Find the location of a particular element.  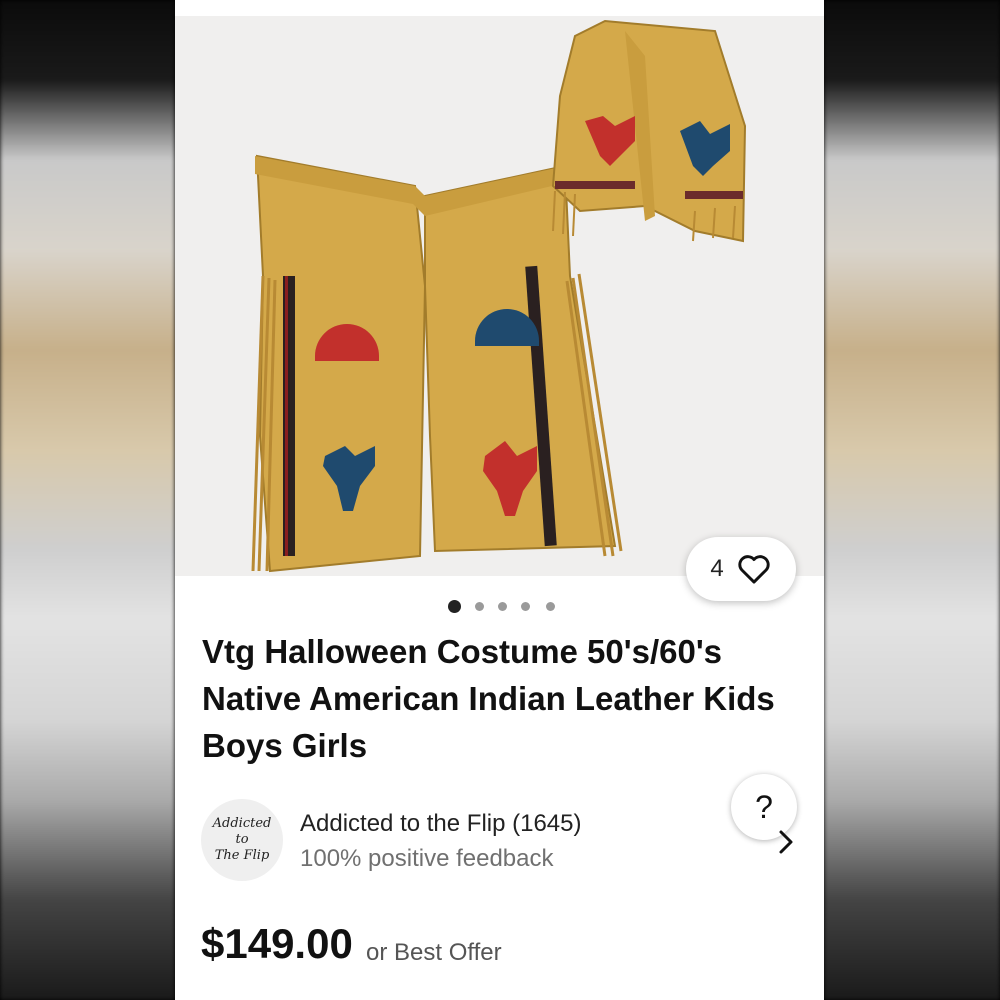

chevron-right-icon is located at coordinates (786, 842).